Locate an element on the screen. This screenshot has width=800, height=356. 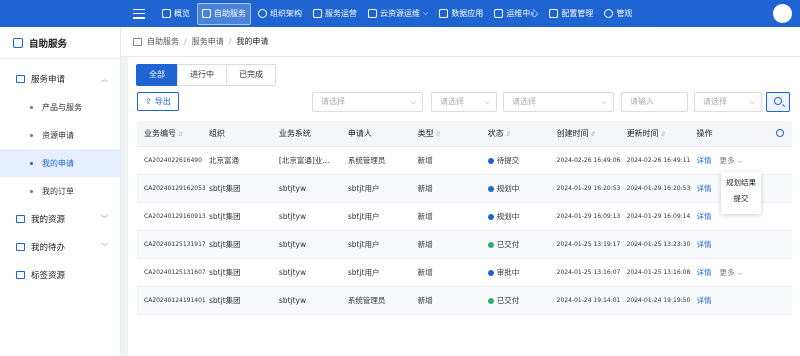
nav-item-config: 配置管理 is located at coordinates (571, 14).